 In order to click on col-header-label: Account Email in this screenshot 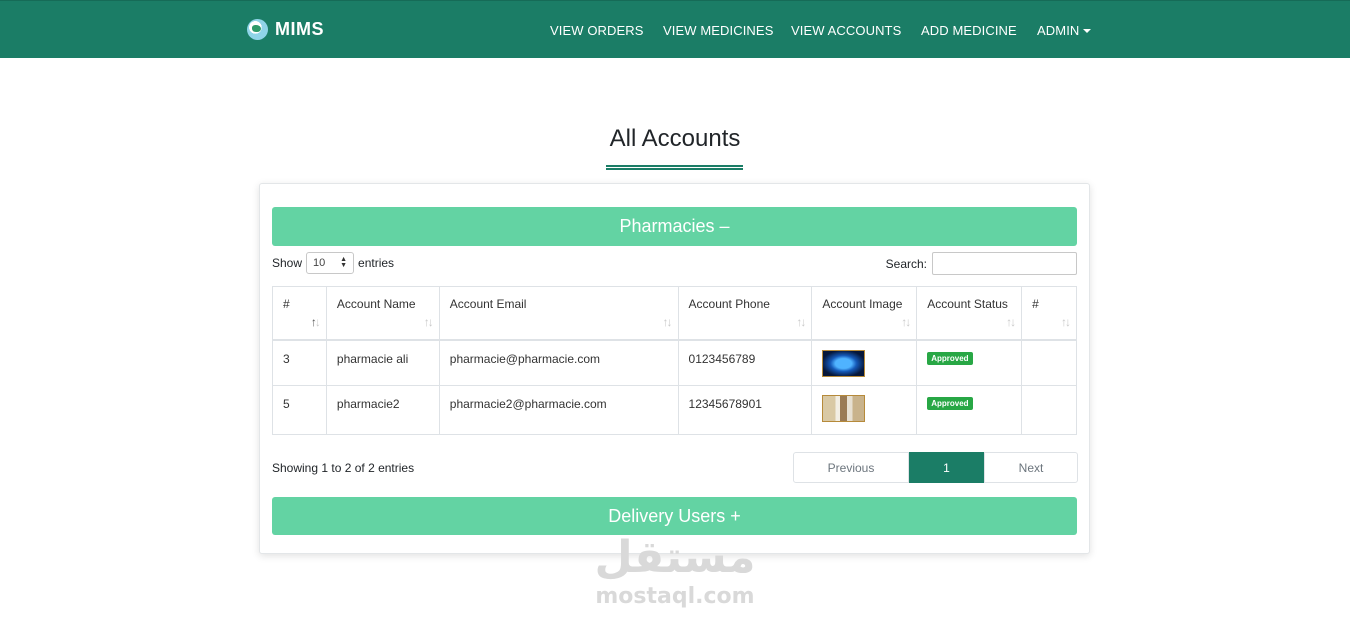, I will do `click(488, 304)`.